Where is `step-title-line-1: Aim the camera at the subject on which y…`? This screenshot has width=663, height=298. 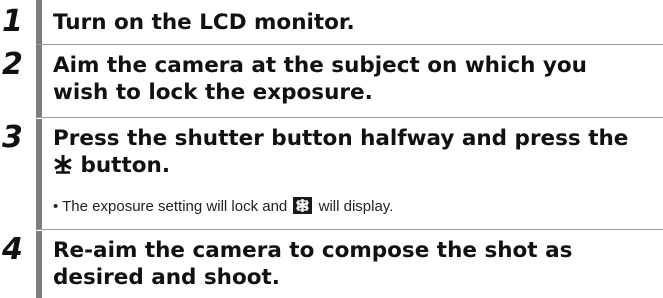 step-title-line-1: Aim the camera at the subject on which y… is located at coordinates (320, 65).